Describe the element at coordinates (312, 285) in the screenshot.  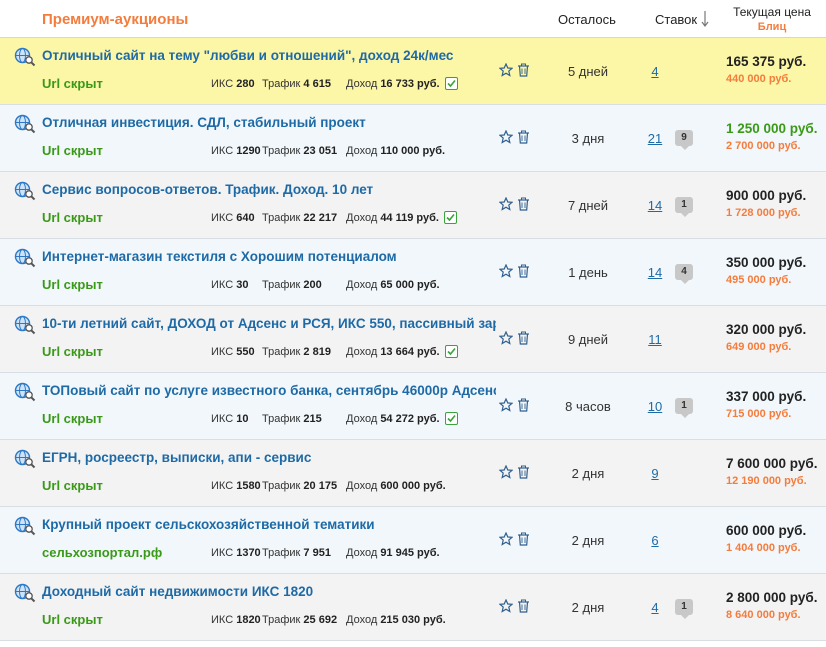
I see `traffic-value: 200` at that location.